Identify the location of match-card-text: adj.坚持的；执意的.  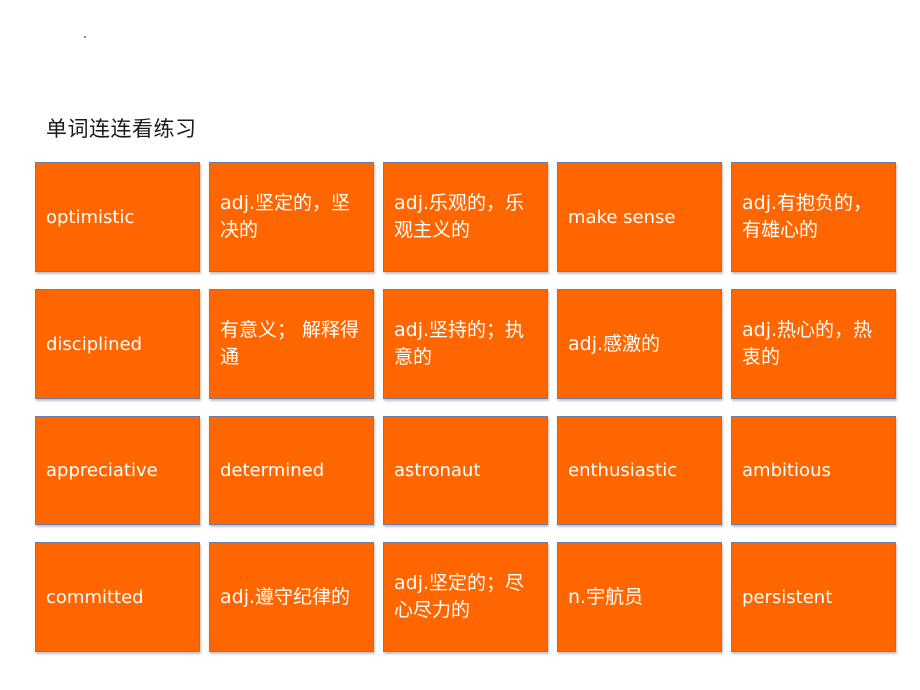
(459, 343).